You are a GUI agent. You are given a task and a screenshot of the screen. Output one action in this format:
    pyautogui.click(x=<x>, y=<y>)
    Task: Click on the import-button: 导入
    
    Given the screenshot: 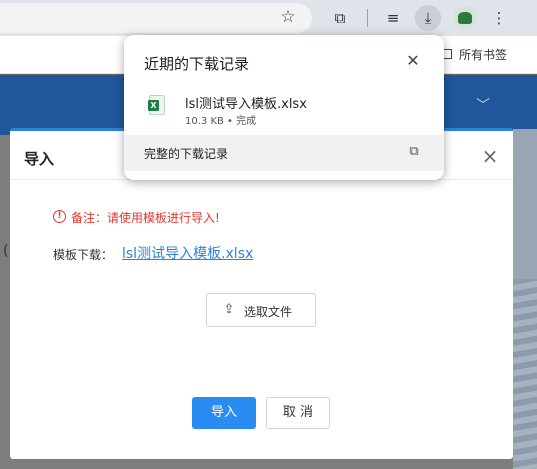 What is the action you would take?
    pyautogui.click(x=224, y=413)
    